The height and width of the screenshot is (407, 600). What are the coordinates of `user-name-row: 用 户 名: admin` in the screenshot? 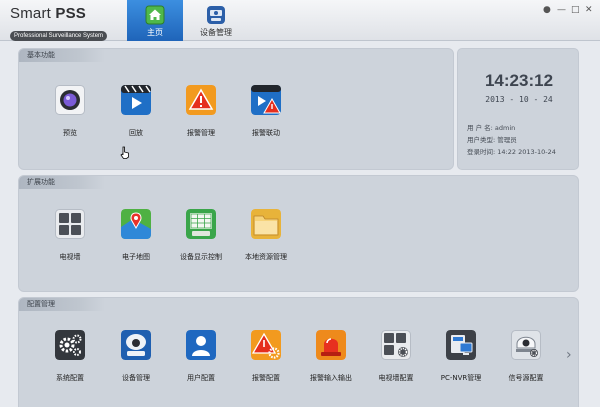 It's located at (491, 127).